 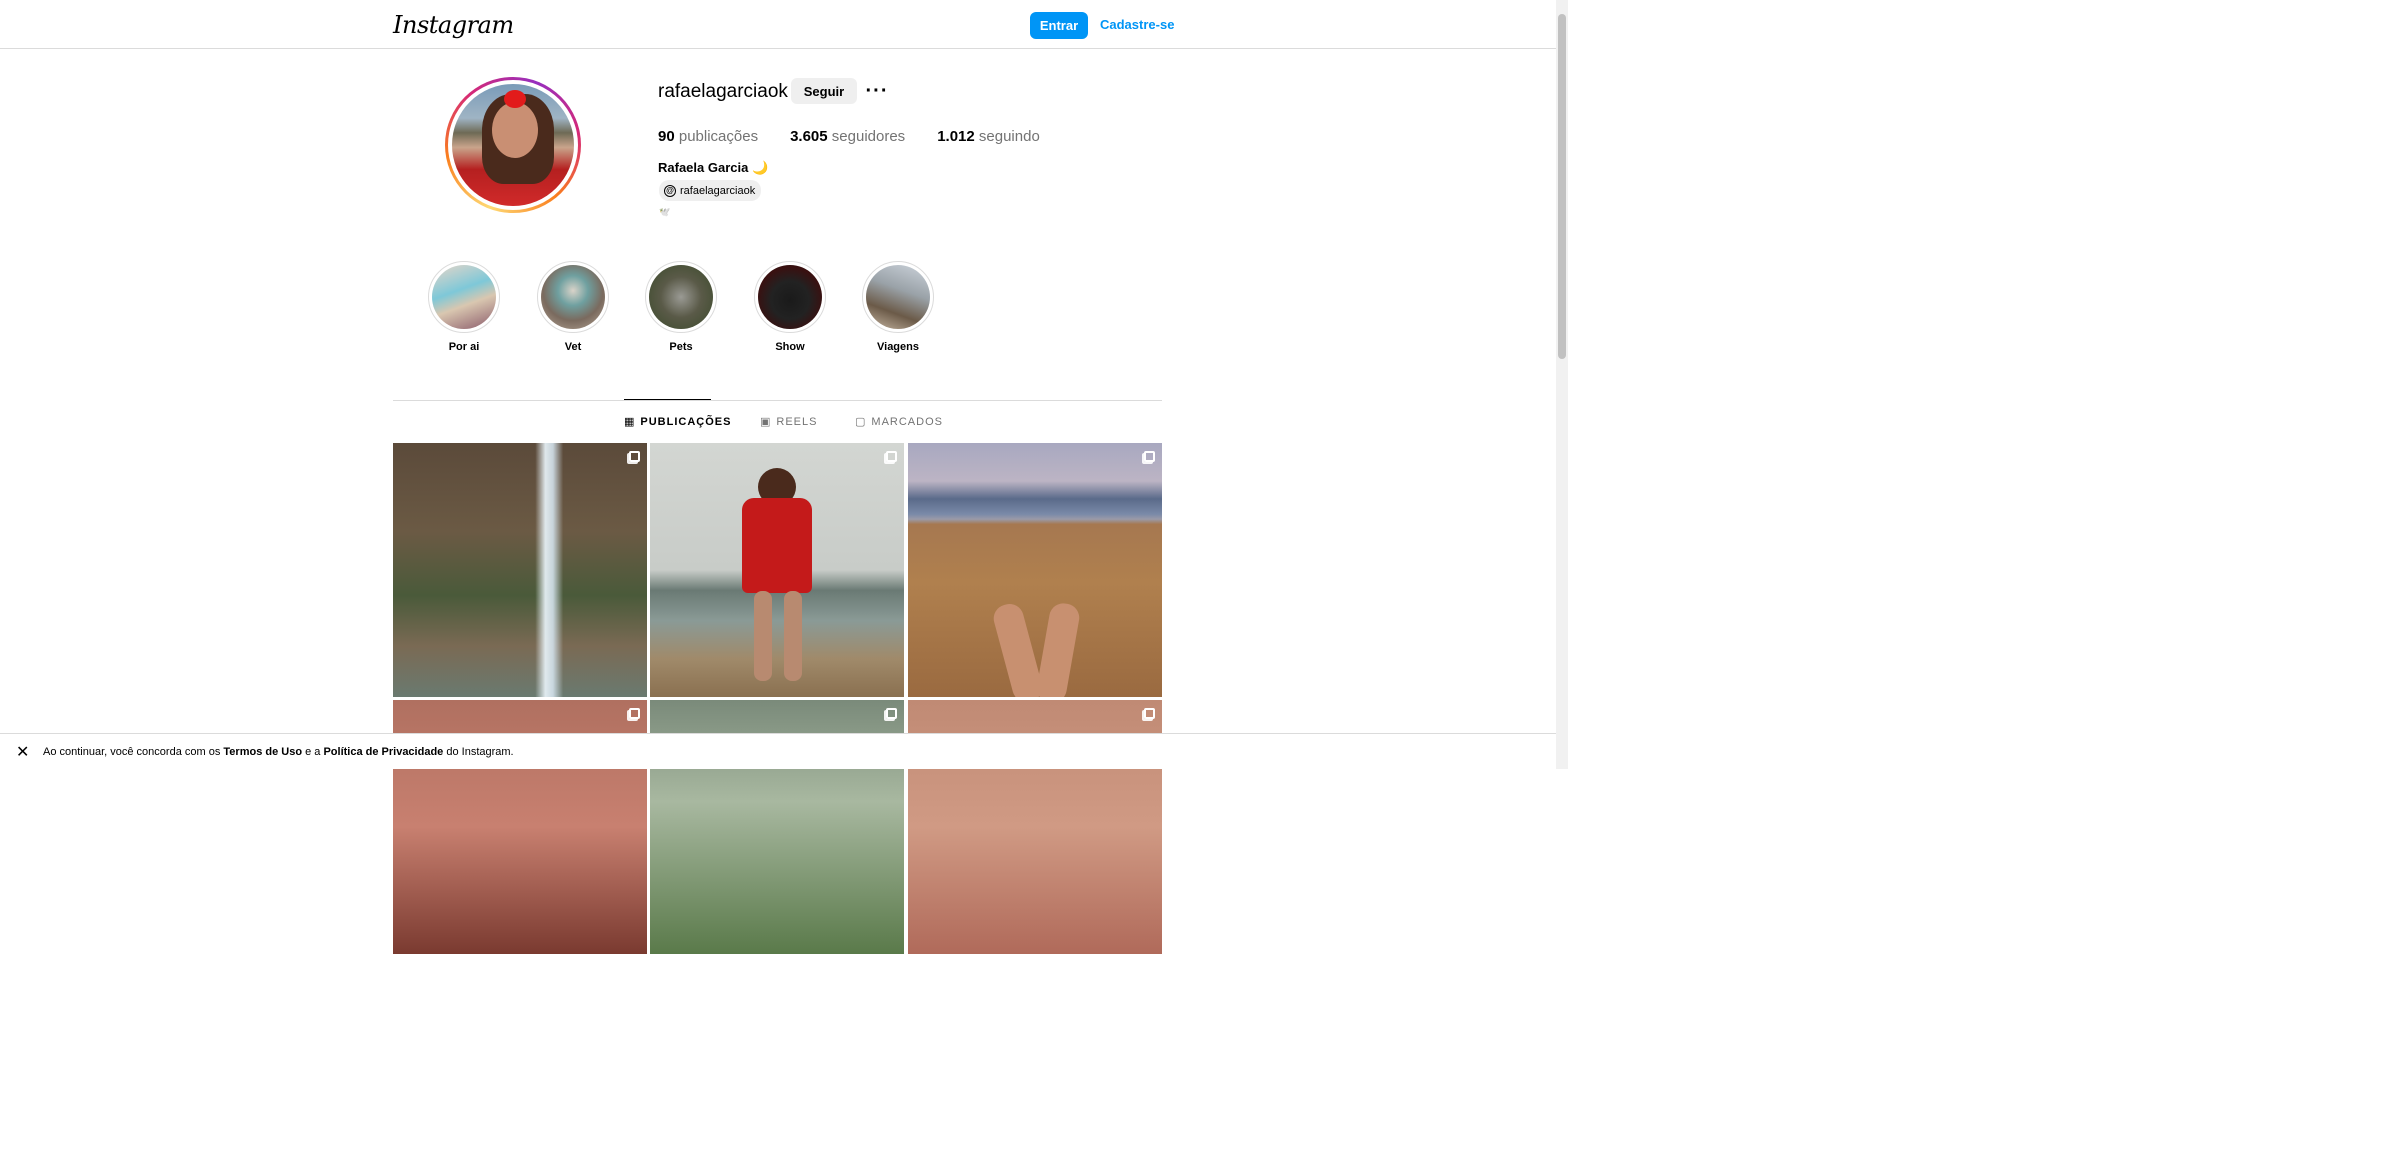 What do you see at coordinates (1009, 136) in the screenshot?
I see `following-label: seguindo` at bounding box center [1009, 136].